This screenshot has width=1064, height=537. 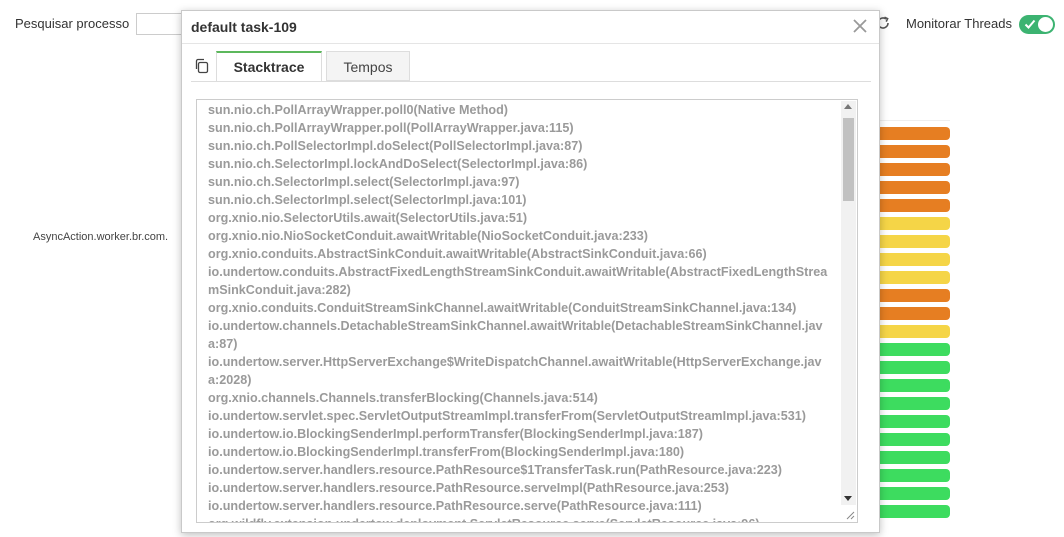 I want to click on tab-stacktrace: Stacktrace, so click(x=269, y=66).